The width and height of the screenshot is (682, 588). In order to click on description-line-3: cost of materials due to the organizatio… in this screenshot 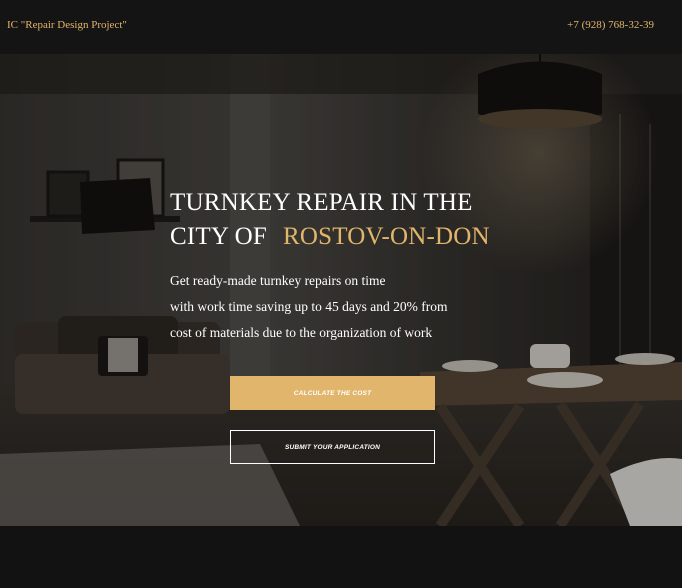, I will do `click(301, 332)`.